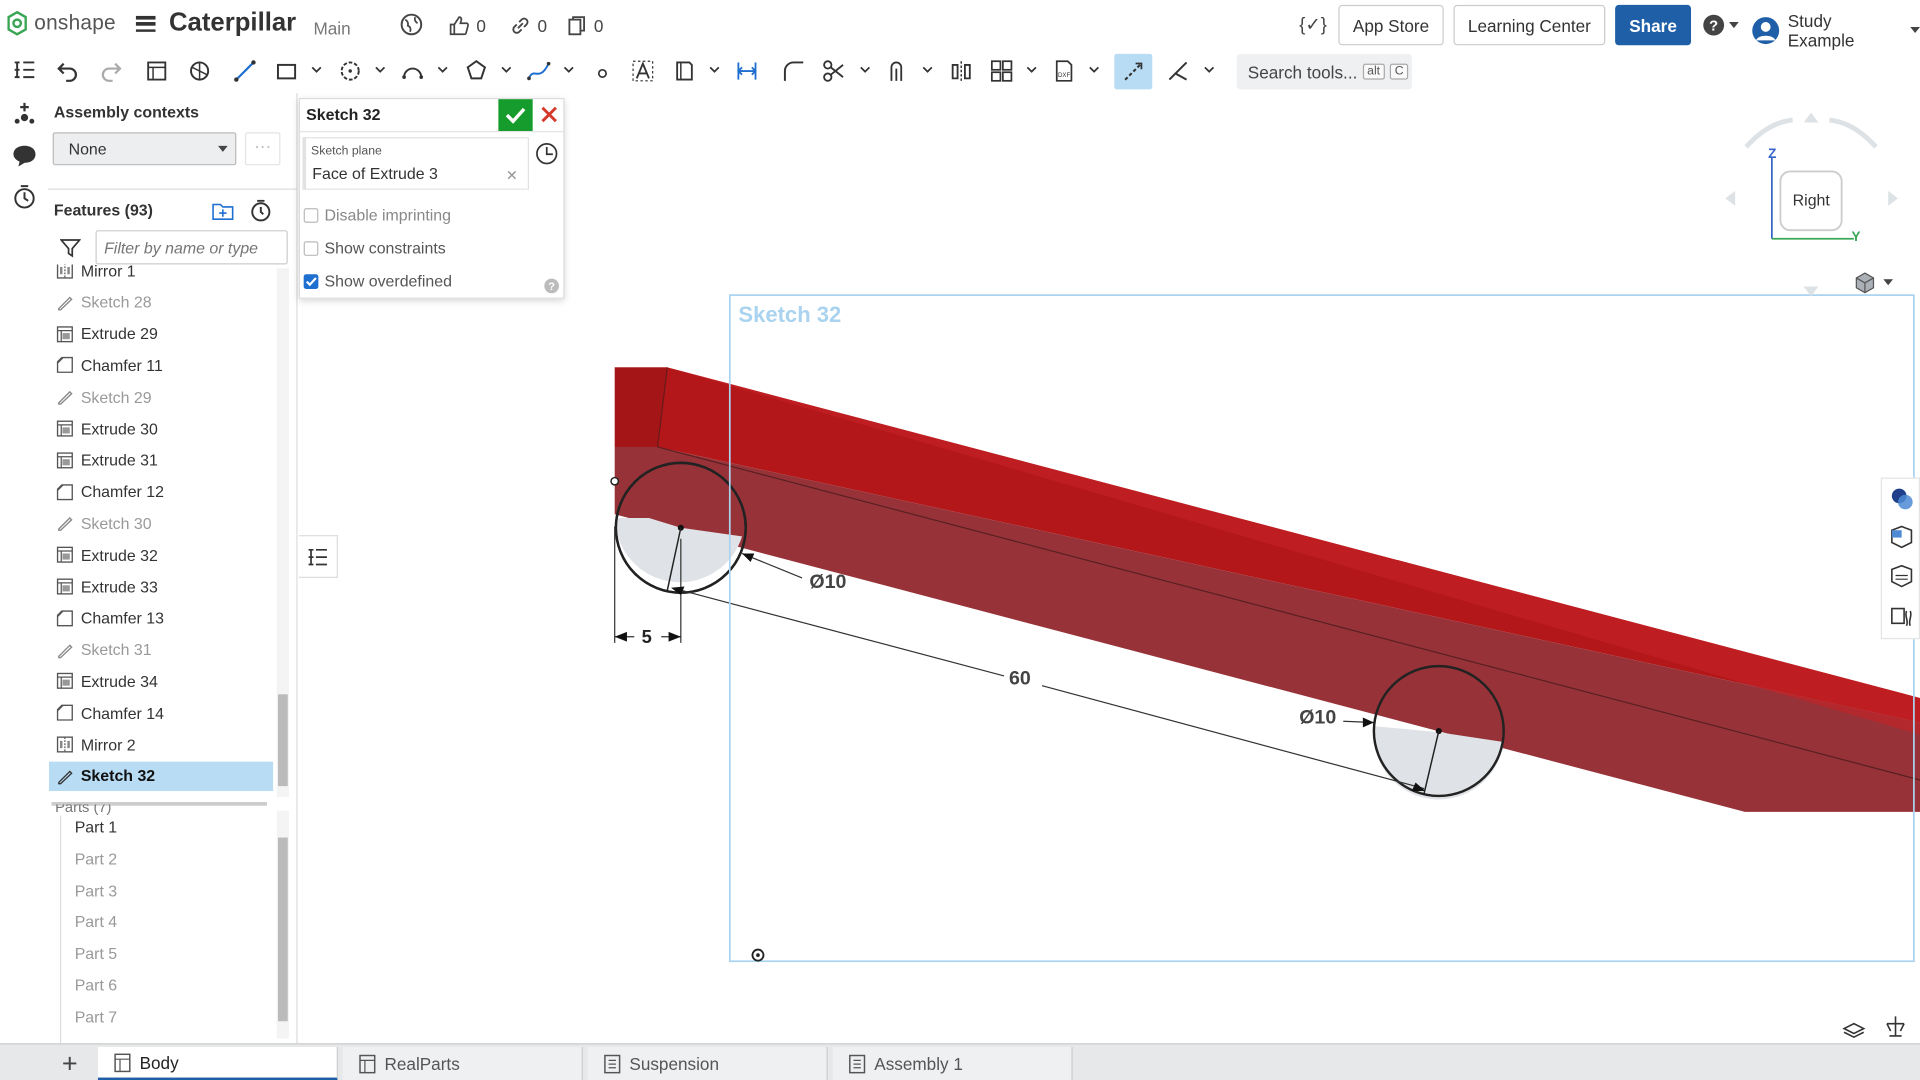 The height and width of the screenshot is (1080, 1920). Describe the element at coordinates (377, 215) in the screenshot. I see `disable-imprinting-option: Disable imprinting` at that location.